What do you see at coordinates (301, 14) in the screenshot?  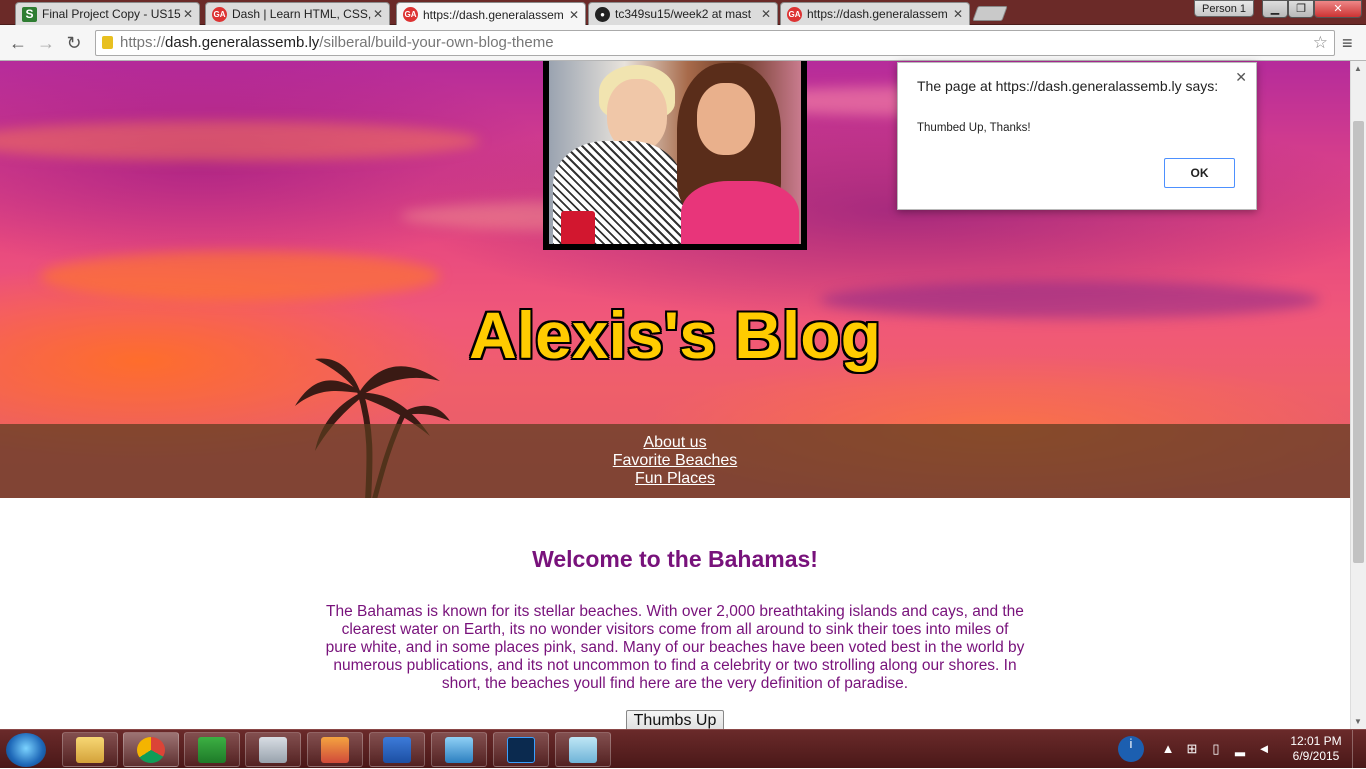 I see `tab-title: Dash | Learn HTML, CSS, J` at bounding box center [301, 14].